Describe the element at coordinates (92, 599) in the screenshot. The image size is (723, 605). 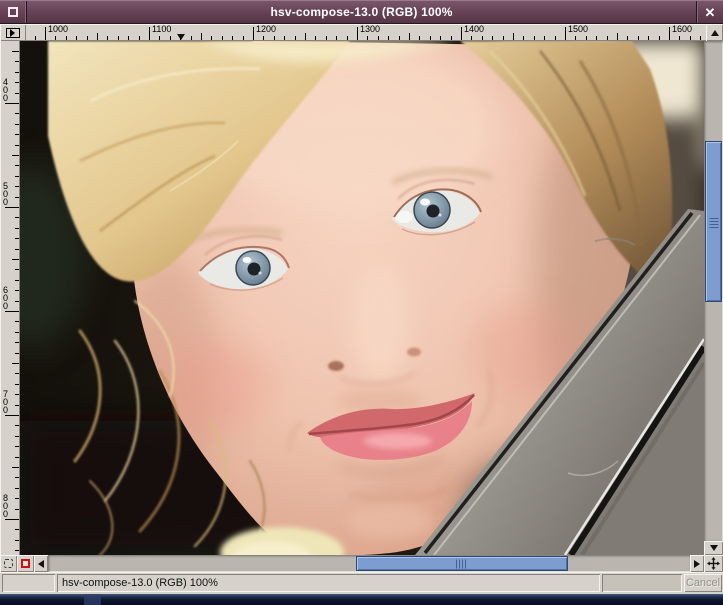
I see `panel-highlight` at that location.